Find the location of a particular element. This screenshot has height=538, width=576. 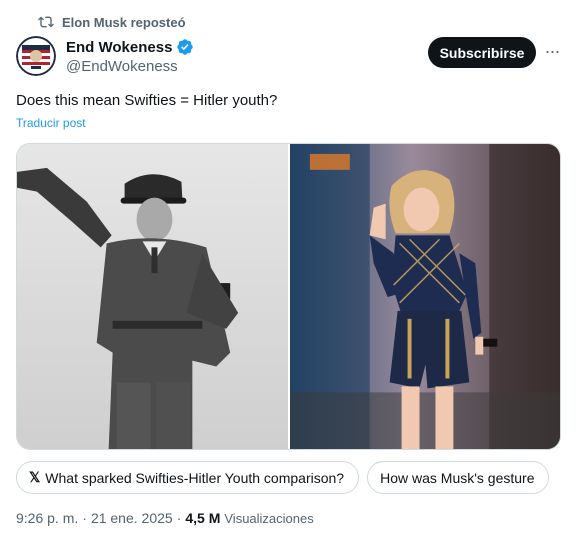

tweet-text: Does this mean Swifties = Hitler youth? is located at coordinates (147, 100).